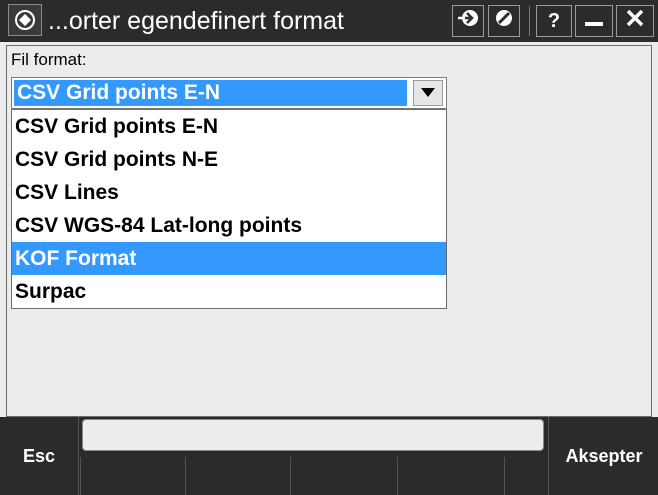  I want to click on minimize-button, so click(594, 21).